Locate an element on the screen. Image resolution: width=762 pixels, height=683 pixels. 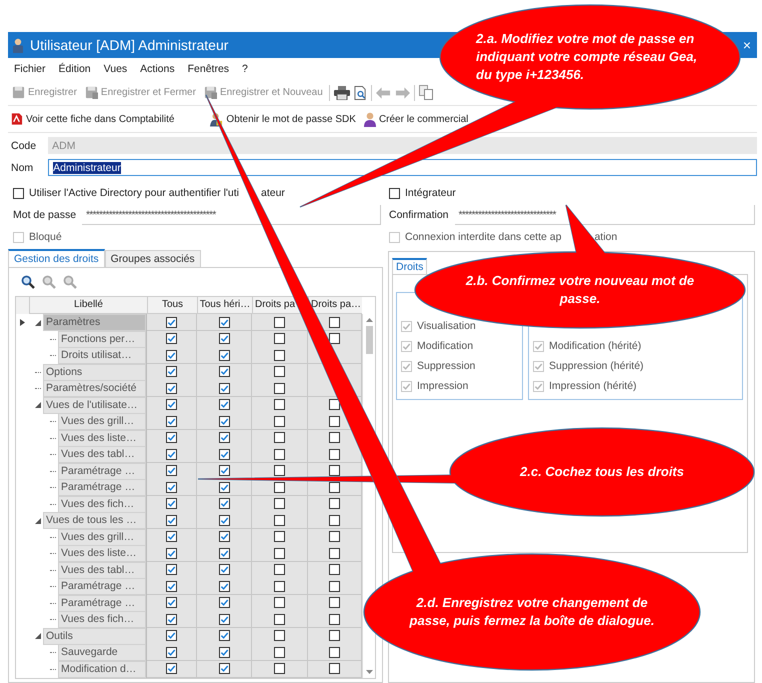
menu-item: Édition is located at coordinates (74, 69).